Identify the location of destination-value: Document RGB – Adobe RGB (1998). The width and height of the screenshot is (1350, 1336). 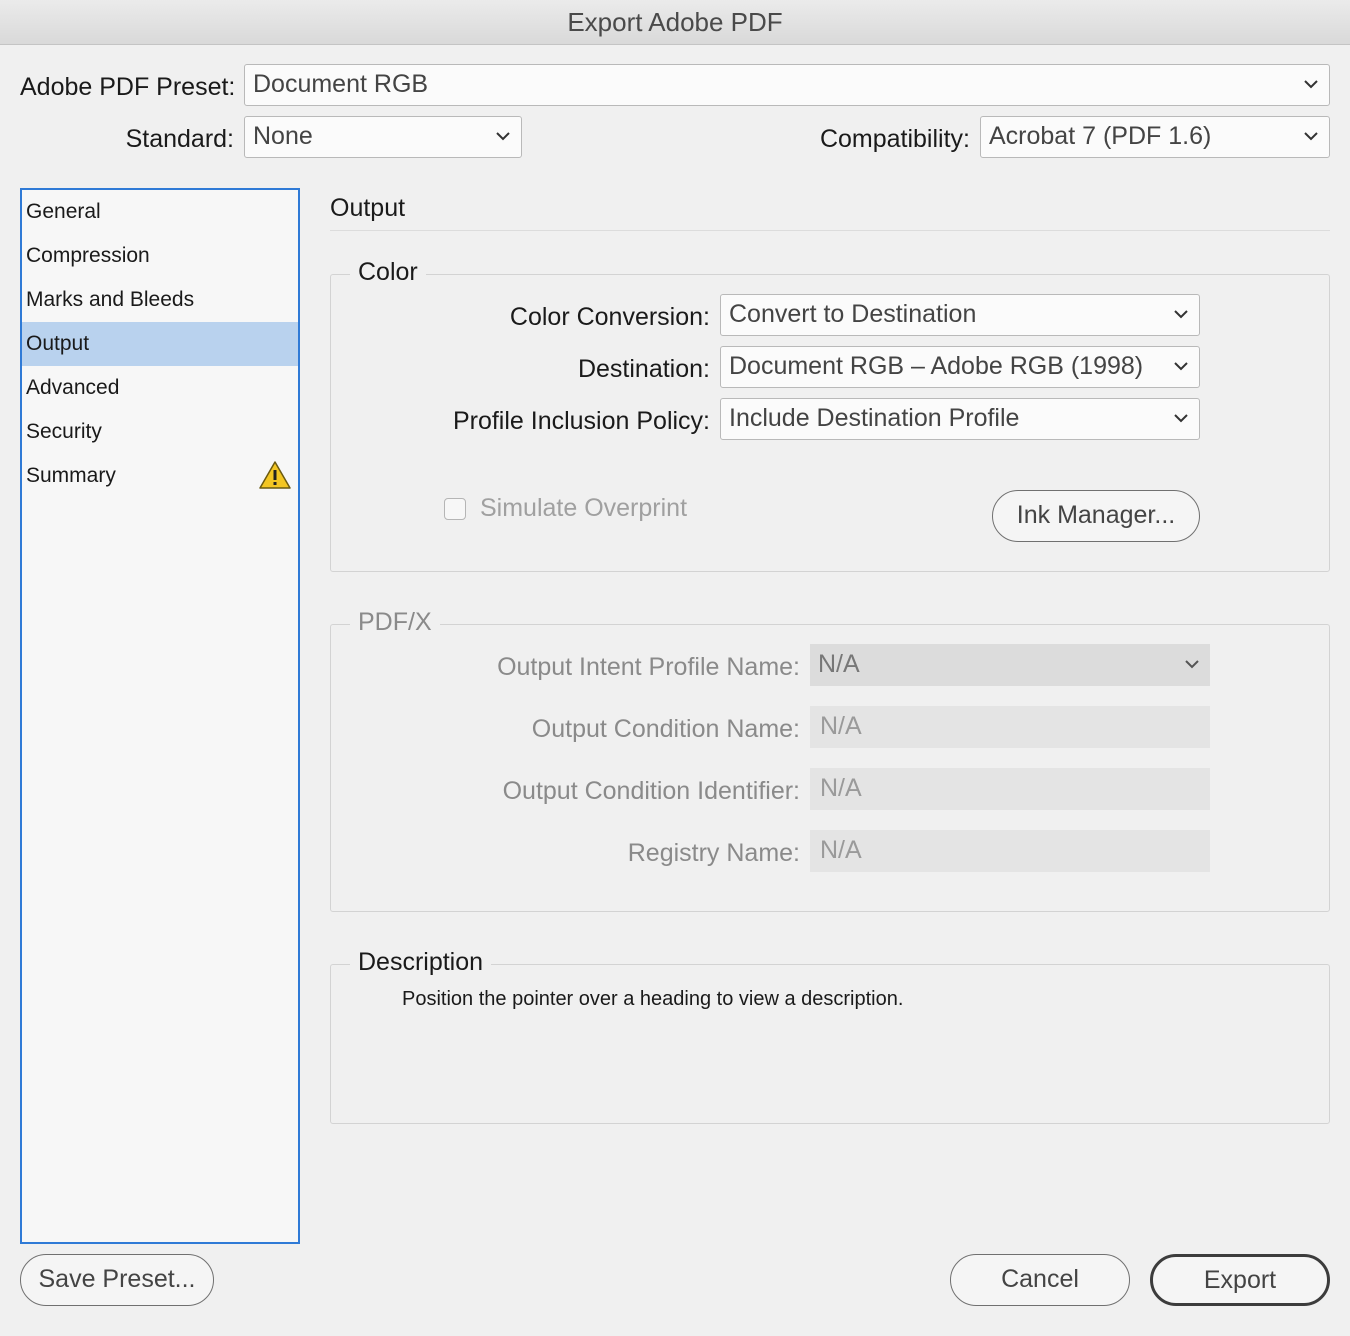
(936, 366).